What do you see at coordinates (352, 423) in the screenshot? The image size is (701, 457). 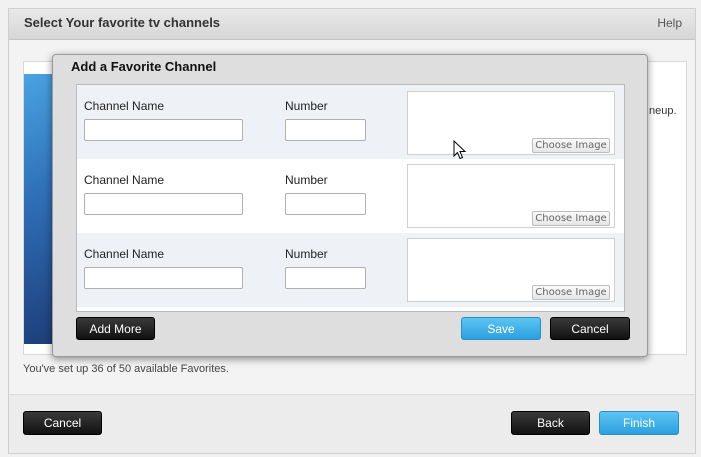 I see `wizard-footer: Cancel Back Finish` at bounding box center [352, 423].